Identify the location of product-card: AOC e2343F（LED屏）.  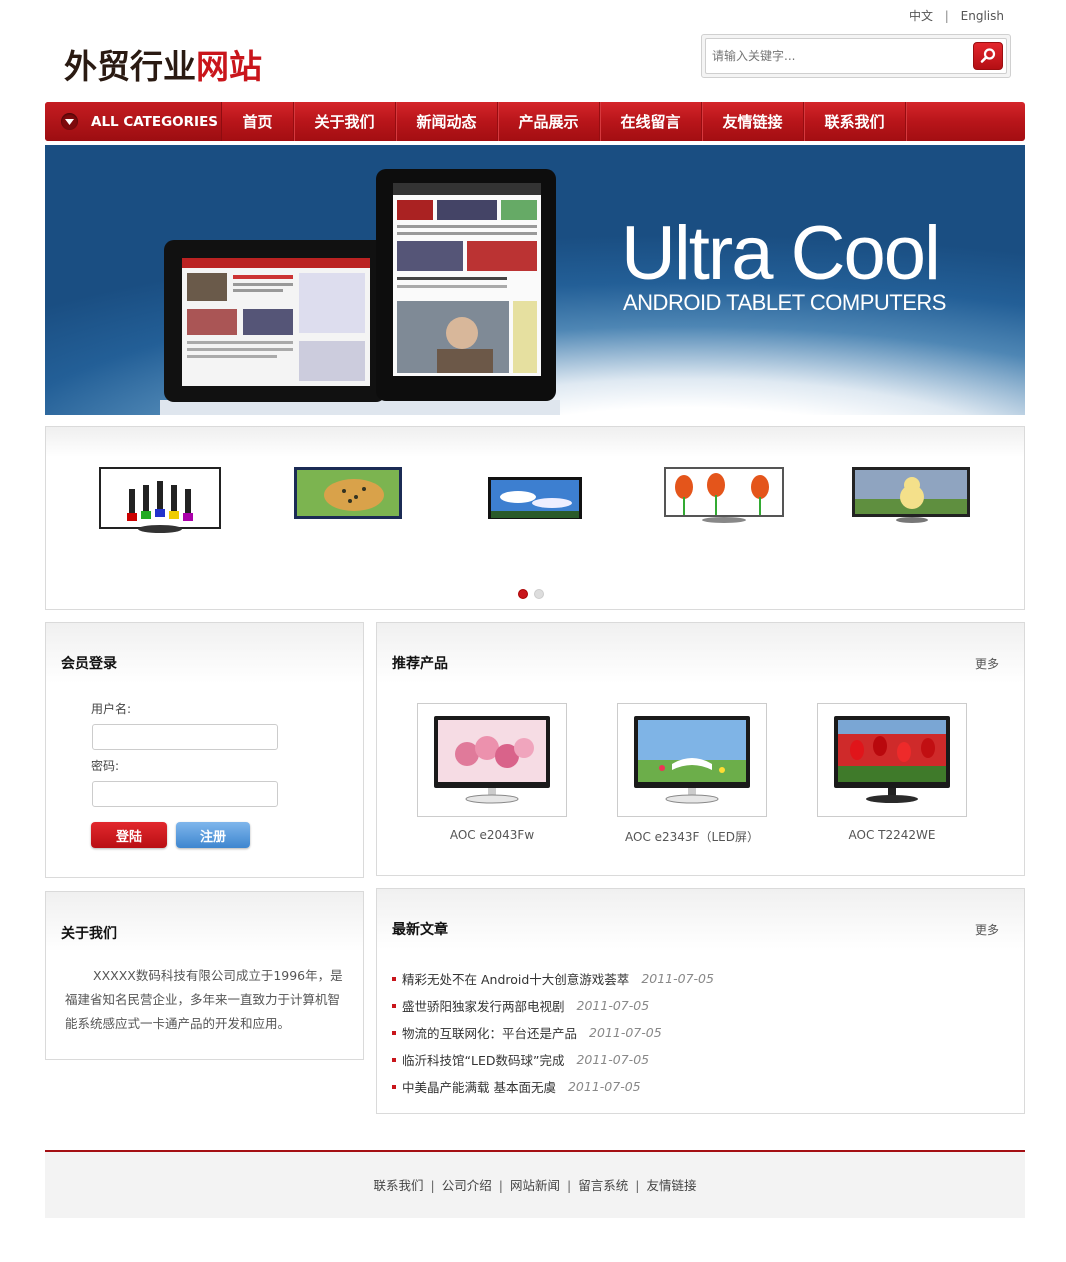
(692, 774).